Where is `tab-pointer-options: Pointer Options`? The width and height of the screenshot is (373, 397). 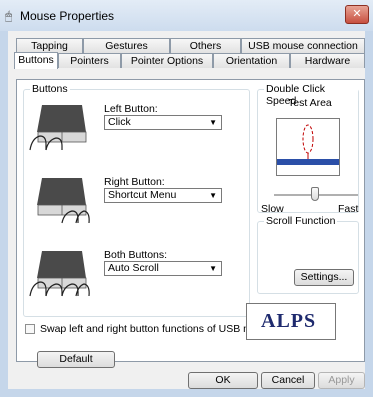
tab-pointer-options: Pointer Options is located at coordinates (167, 60).